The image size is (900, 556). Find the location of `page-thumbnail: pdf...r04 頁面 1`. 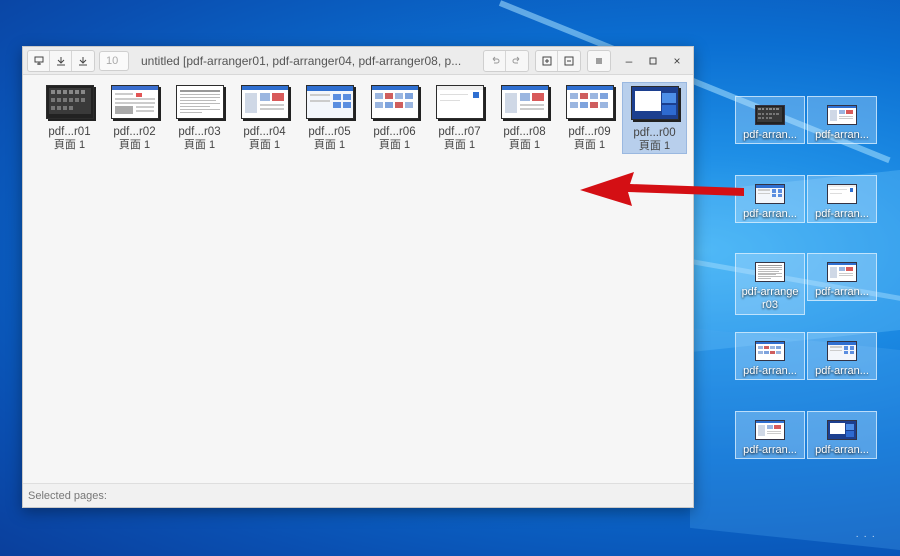

page-thumbnail: pdf...r04 頁面 1 is located at coordinates (264, 118).